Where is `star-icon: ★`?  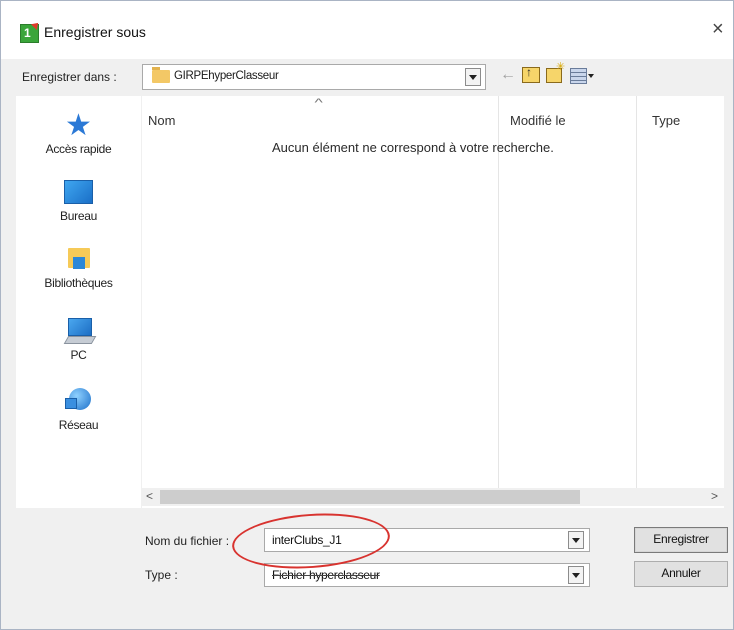
star-icon: ★ is located at coordinates (78, 125).